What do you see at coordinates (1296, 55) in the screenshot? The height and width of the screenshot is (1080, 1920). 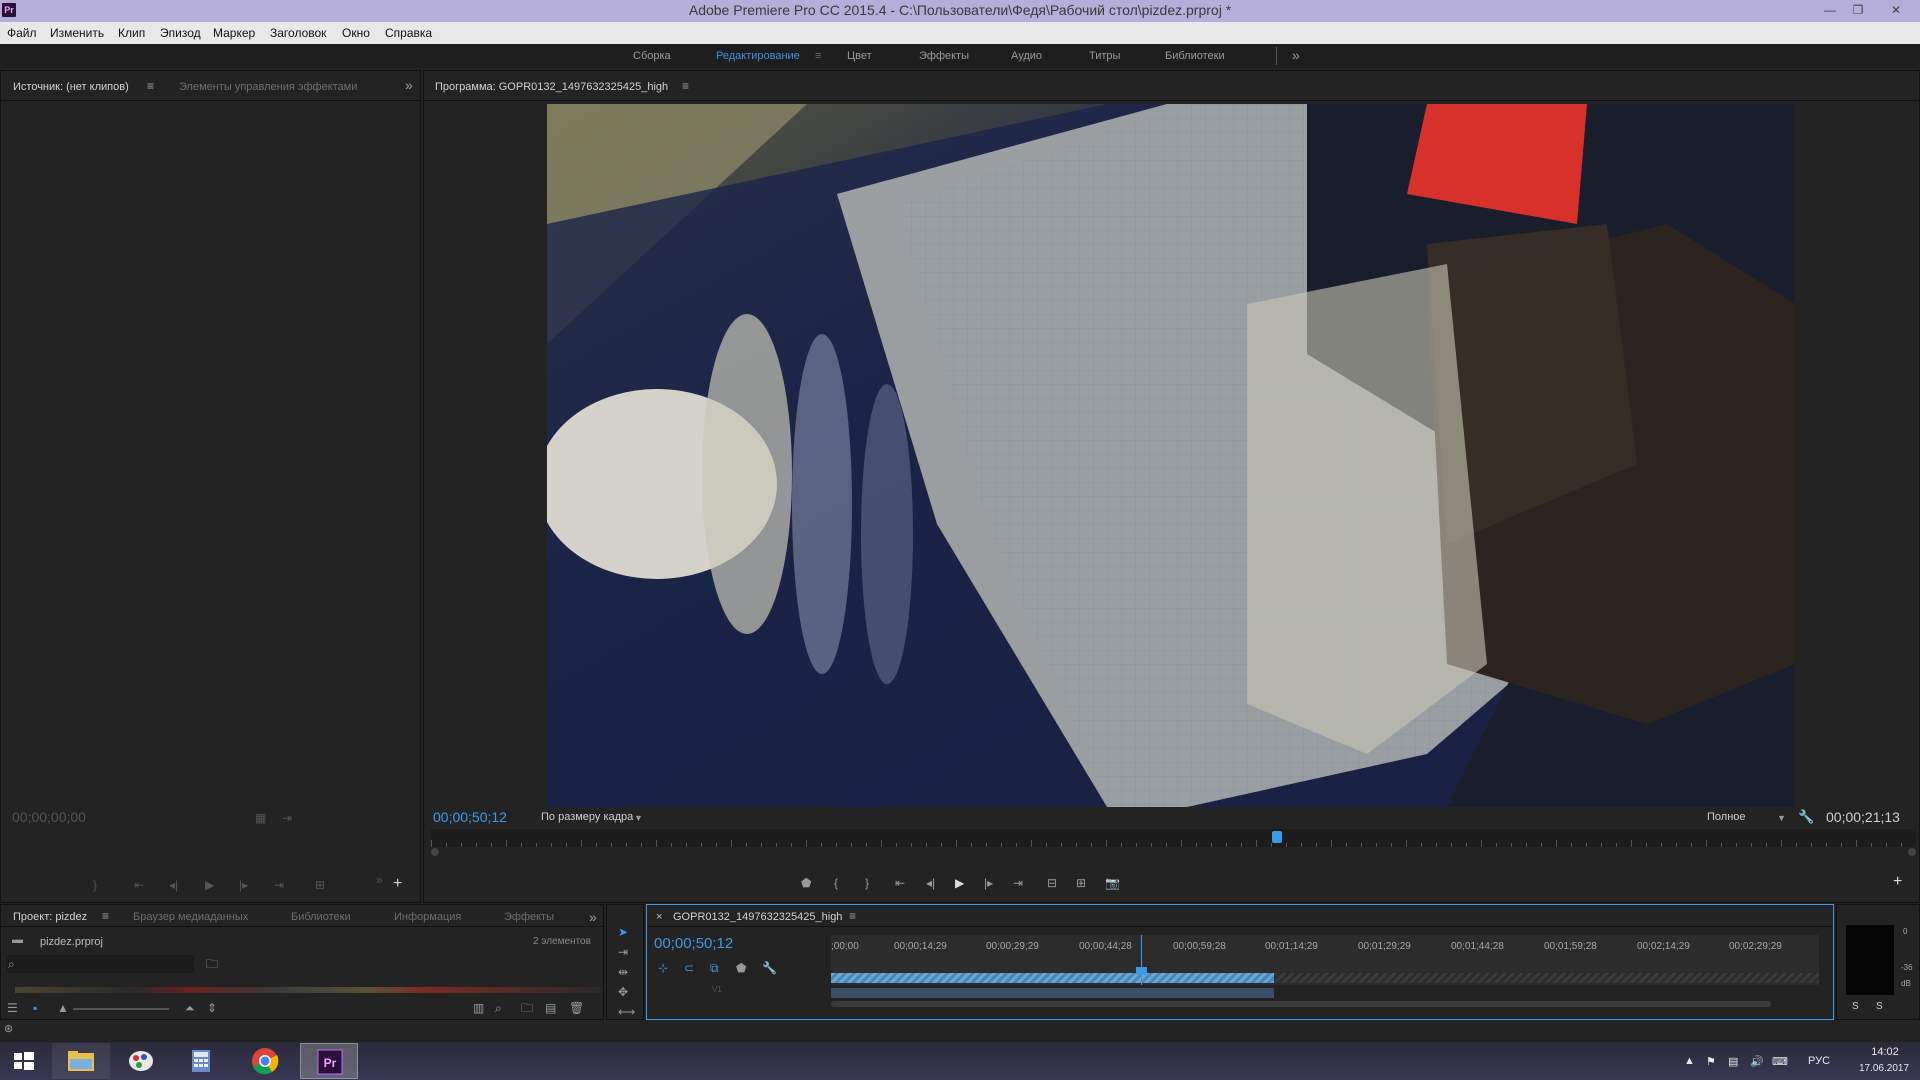 I see `workspace-overflow-icon: »` at bounding box center [1296, 55].